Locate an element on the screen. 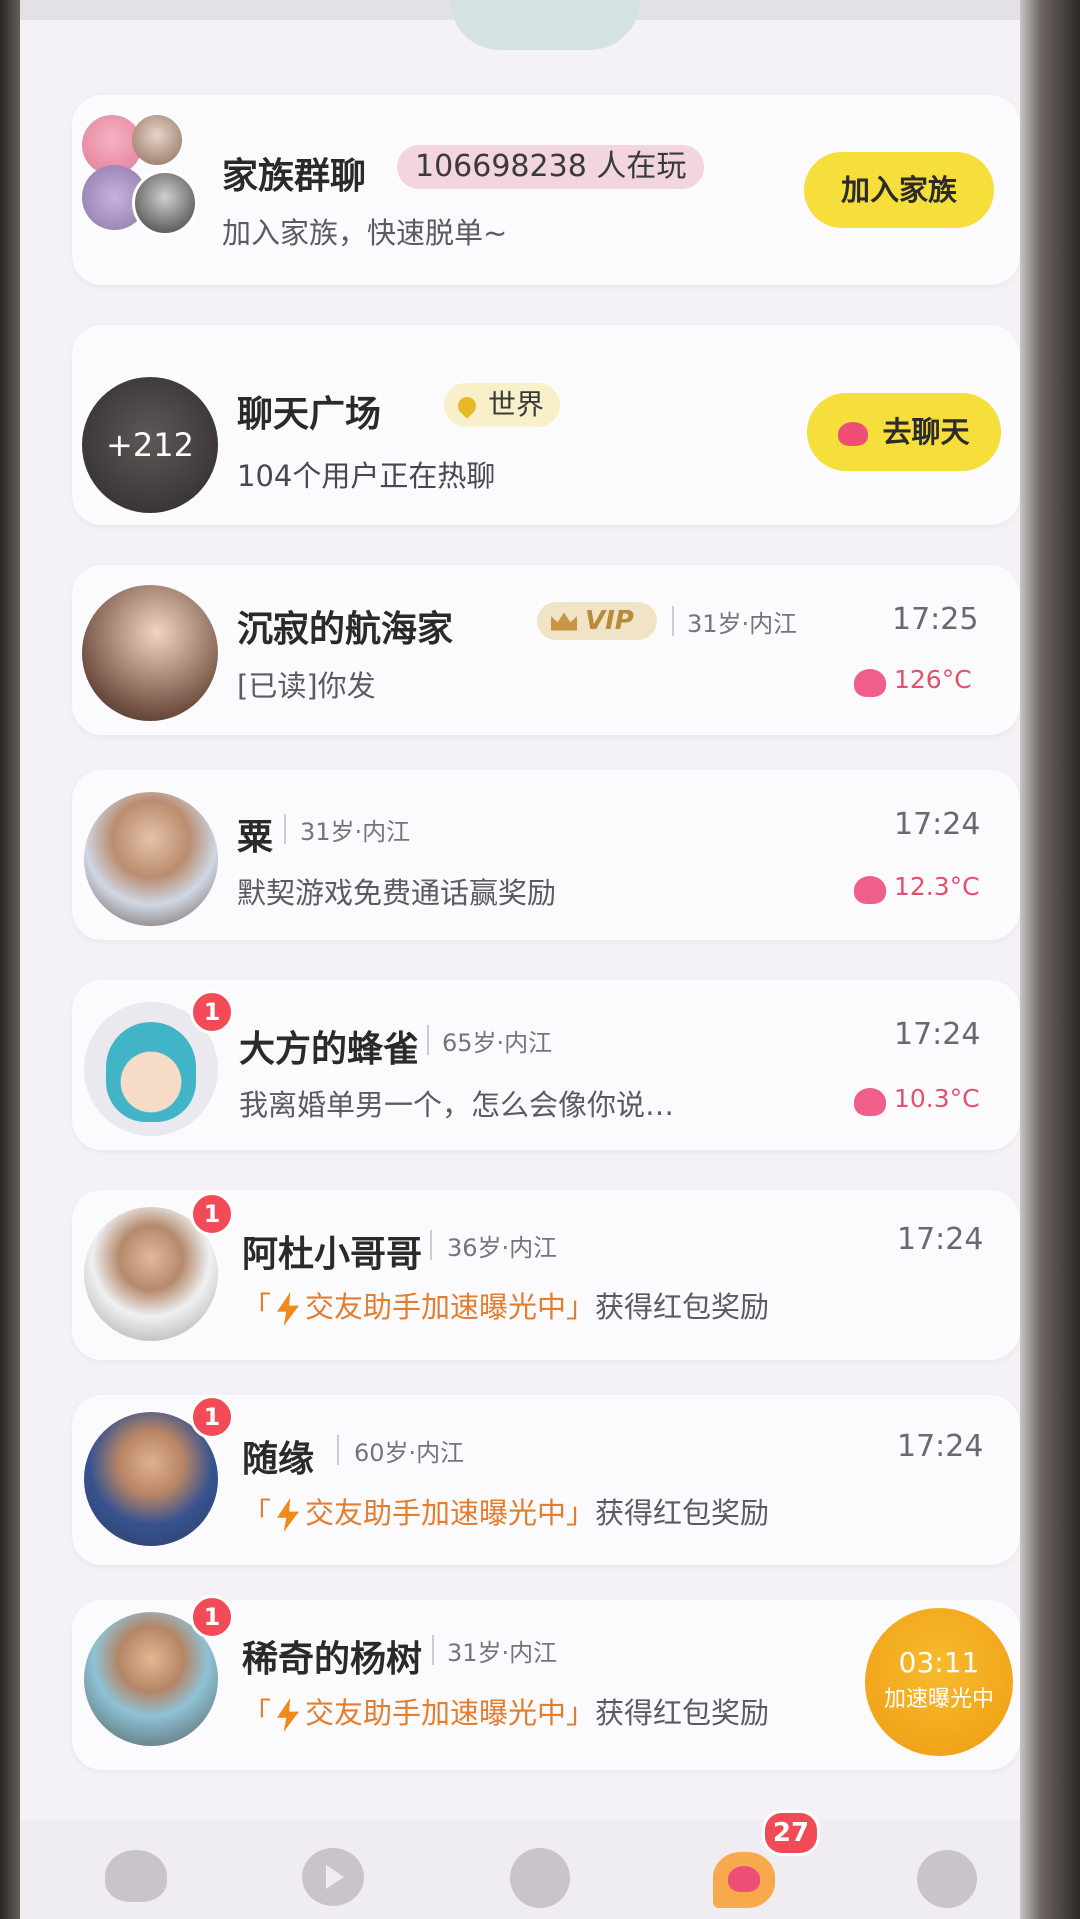 Image resolution: width=1080 pixels, height=1919 pixels. user-meta: 36岁·内江 is located at coordinates (502, 1248).